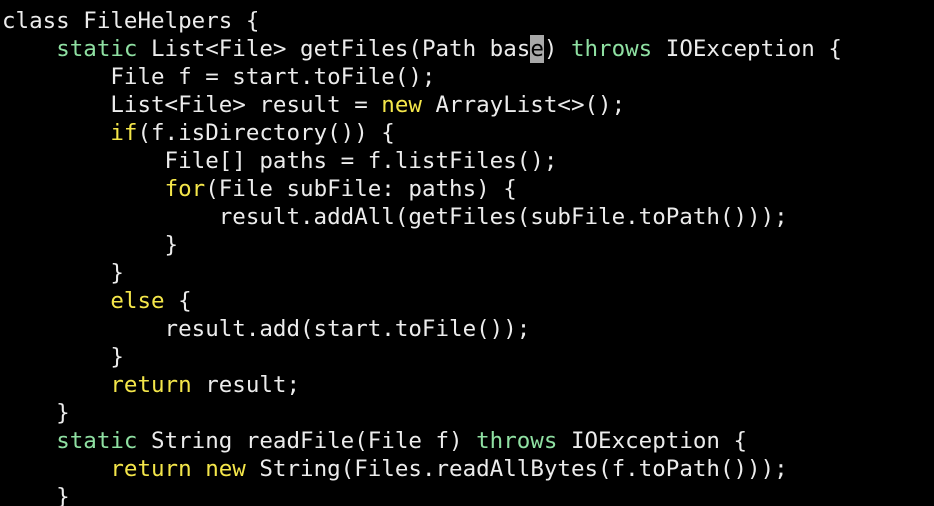 The image size is (934, 506). I want to click on code-line: return result;, so click(468, 385).